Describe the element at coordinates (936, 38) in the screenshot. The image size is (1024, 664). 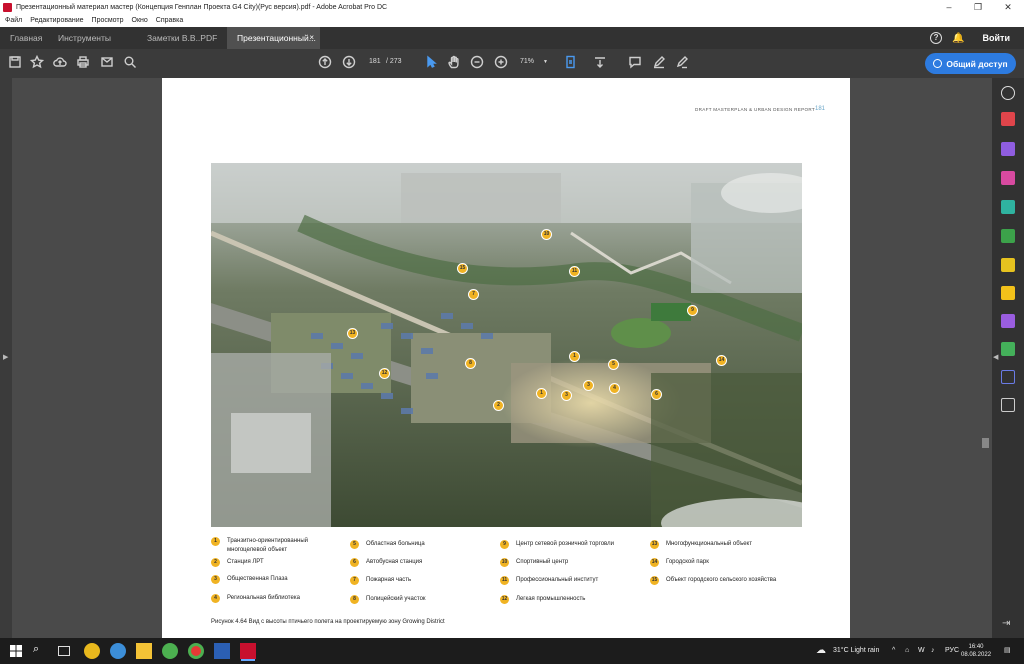
I see `help-icon: ?` at that location.